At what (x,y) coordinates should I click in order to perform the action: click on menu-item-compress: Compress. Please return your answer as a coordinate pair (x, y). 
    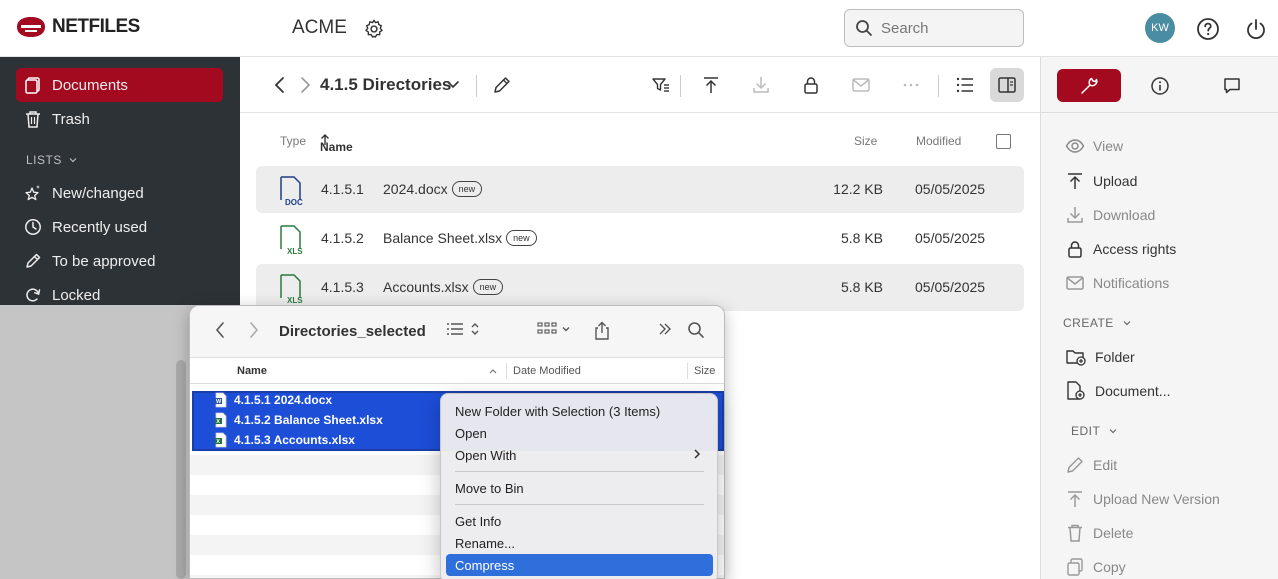
    Looking at the image, I should click on (579, 565).